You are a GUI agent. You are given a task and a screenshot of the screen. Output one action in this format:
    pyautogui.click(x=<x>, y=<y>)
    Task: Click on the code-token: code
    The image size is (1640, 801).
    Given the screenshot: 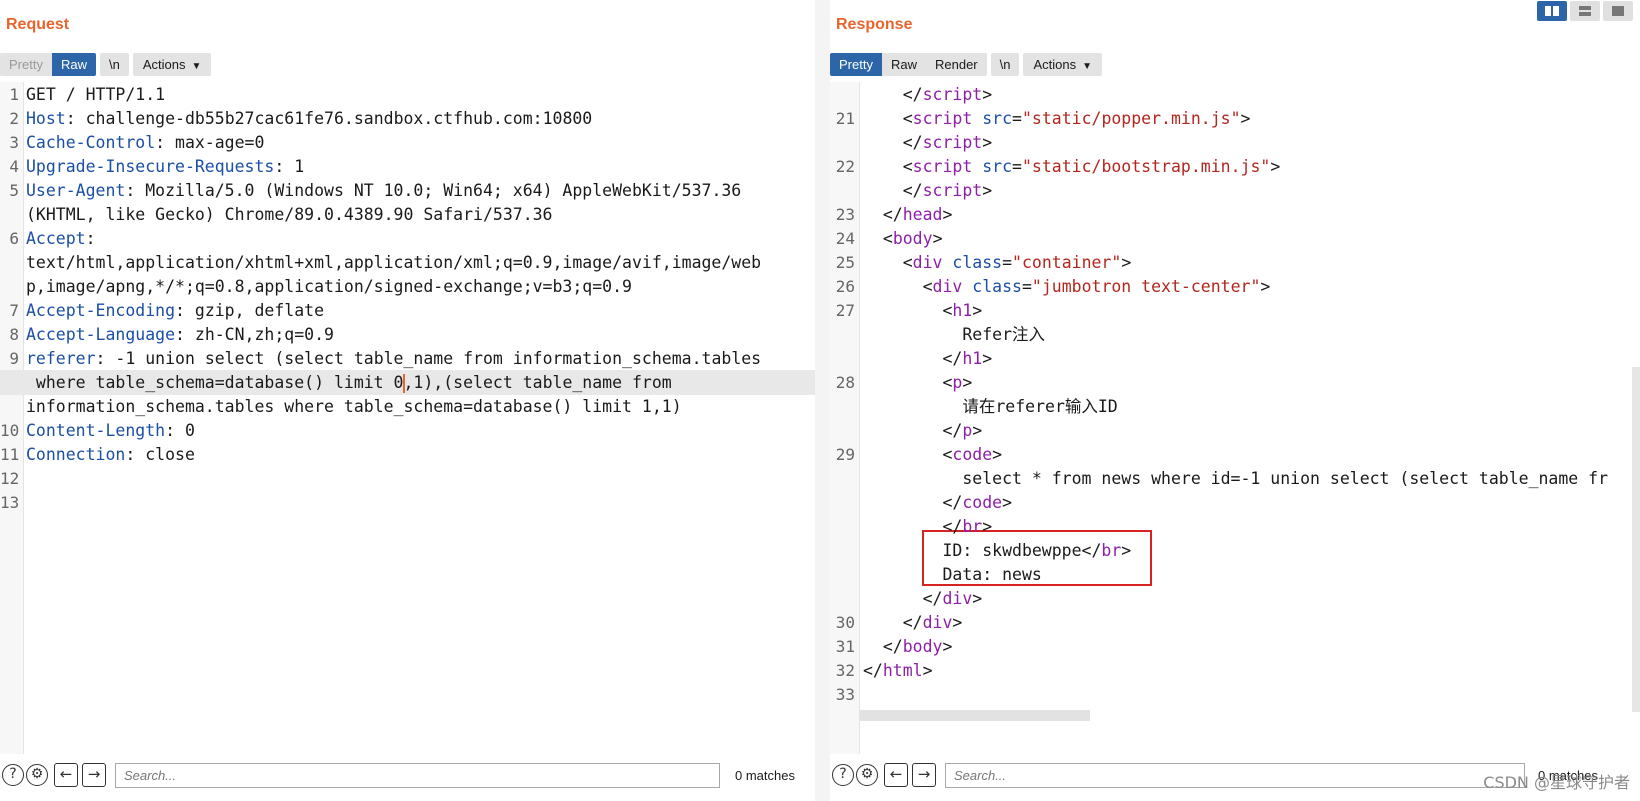 What is the action you would take?
    pyautogui.click(x=972, y=454)
    